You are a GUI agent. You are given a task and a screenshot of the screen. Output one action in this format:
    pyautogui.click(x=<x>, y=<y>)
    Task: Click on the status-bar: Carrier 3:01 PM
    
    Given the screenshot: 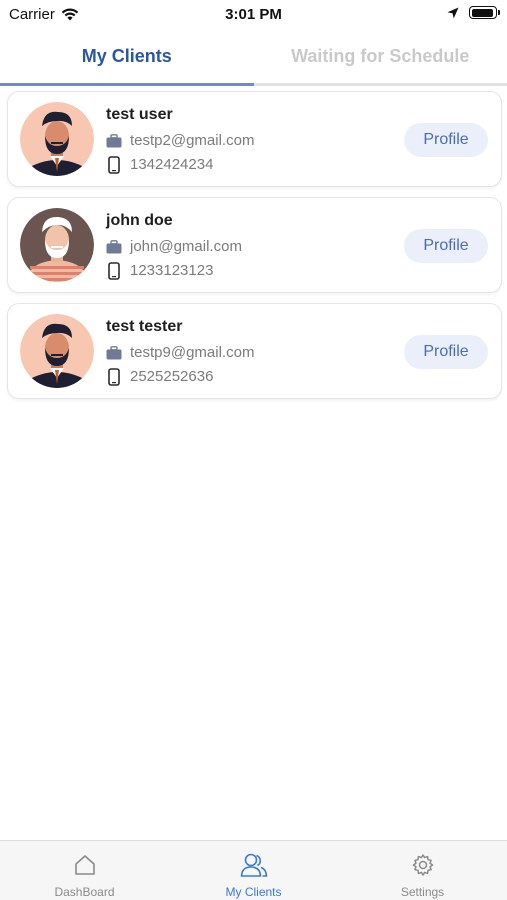 What is the action you would take?
    pyautogui.click(x=253, y=14)
    